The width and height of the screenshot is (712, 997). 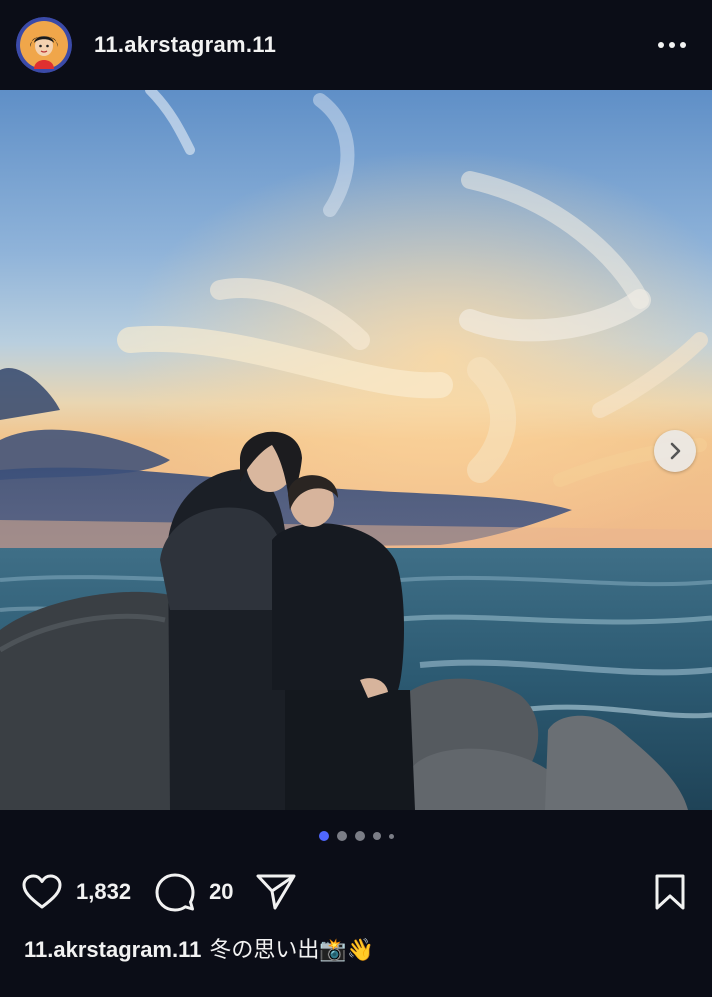 What do you see at coordinates (42, 891) in the screenshot?
I see `heart-outline-icon` at bounding box center [42, 891].